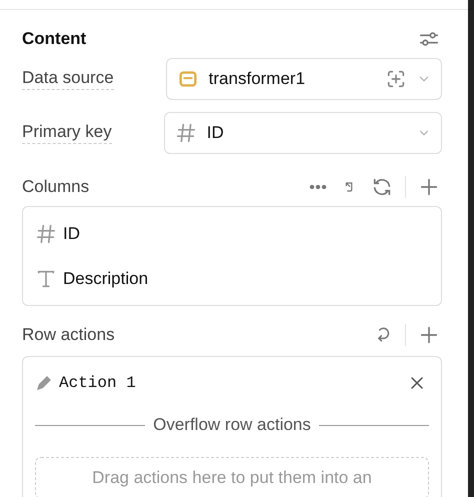 This screenshot has width=474, height=497. I want to click on column-item: Description, so click(105, 278).